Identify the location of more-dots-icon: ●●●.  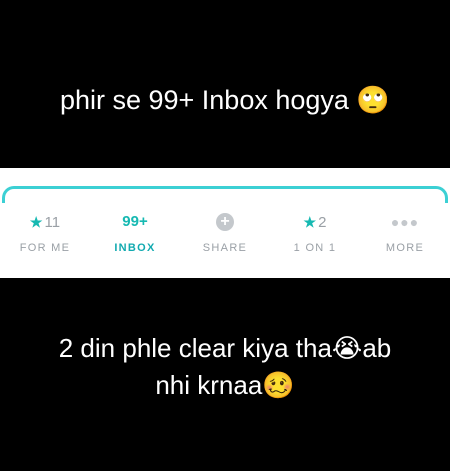
(405, 222).